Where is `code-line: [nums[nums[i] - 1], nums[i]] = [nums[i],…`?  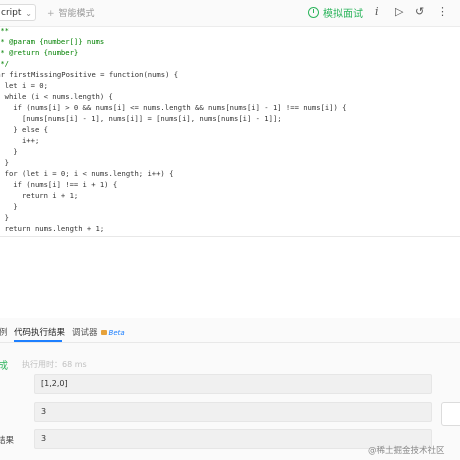
code-line: [nums[nums[i] - 1], nums[i]] = [nums[i],… is located at coordinates (141, 118).